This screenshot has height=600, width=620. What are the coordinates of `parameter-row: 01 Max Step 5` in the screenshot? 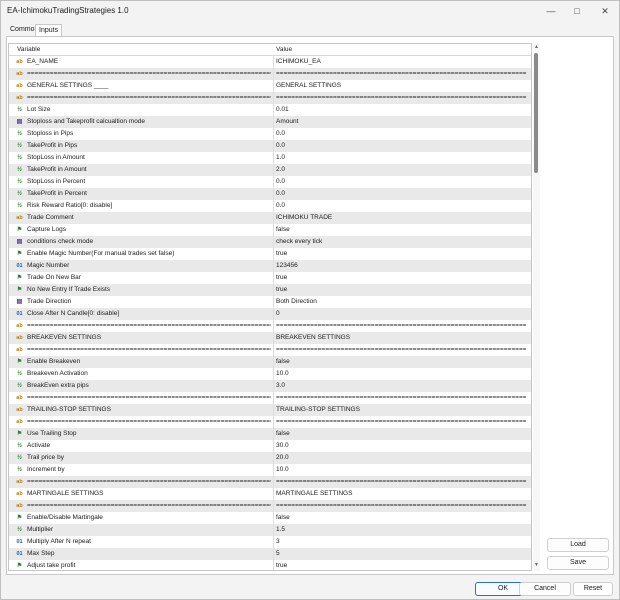 It's located at (270, 554).